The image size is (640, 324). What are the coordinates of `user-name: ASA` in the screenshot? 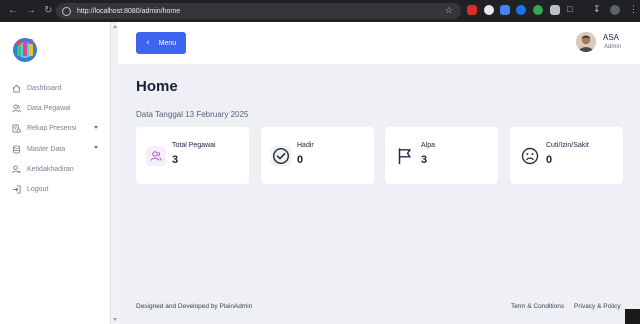 It's located at (611, 37).